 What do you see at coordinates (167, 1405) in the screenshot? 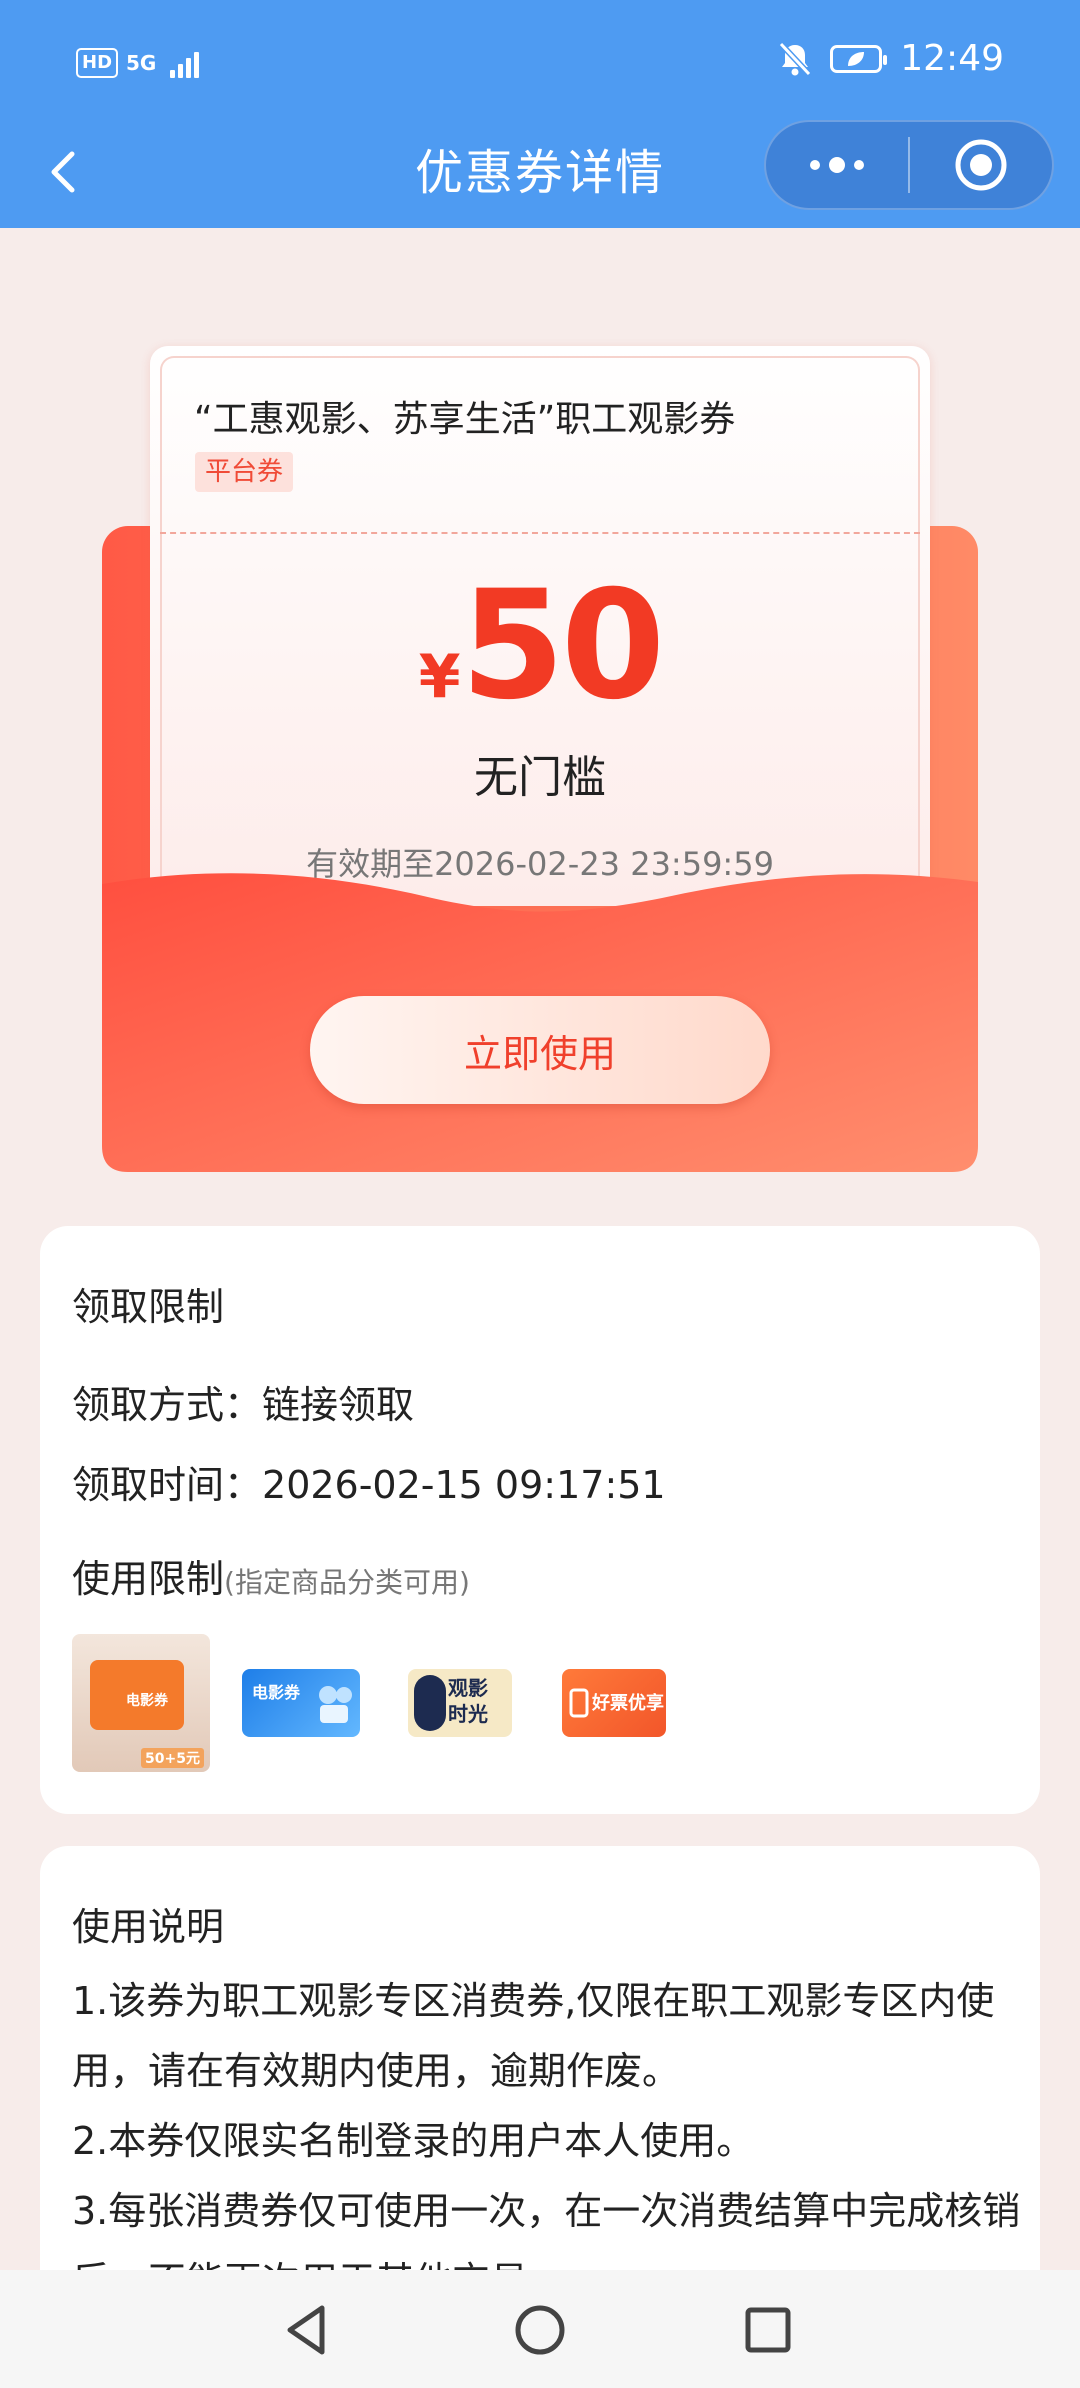
I see `claim-method-label: 领取方式：` at bounding box center [167, 1405].